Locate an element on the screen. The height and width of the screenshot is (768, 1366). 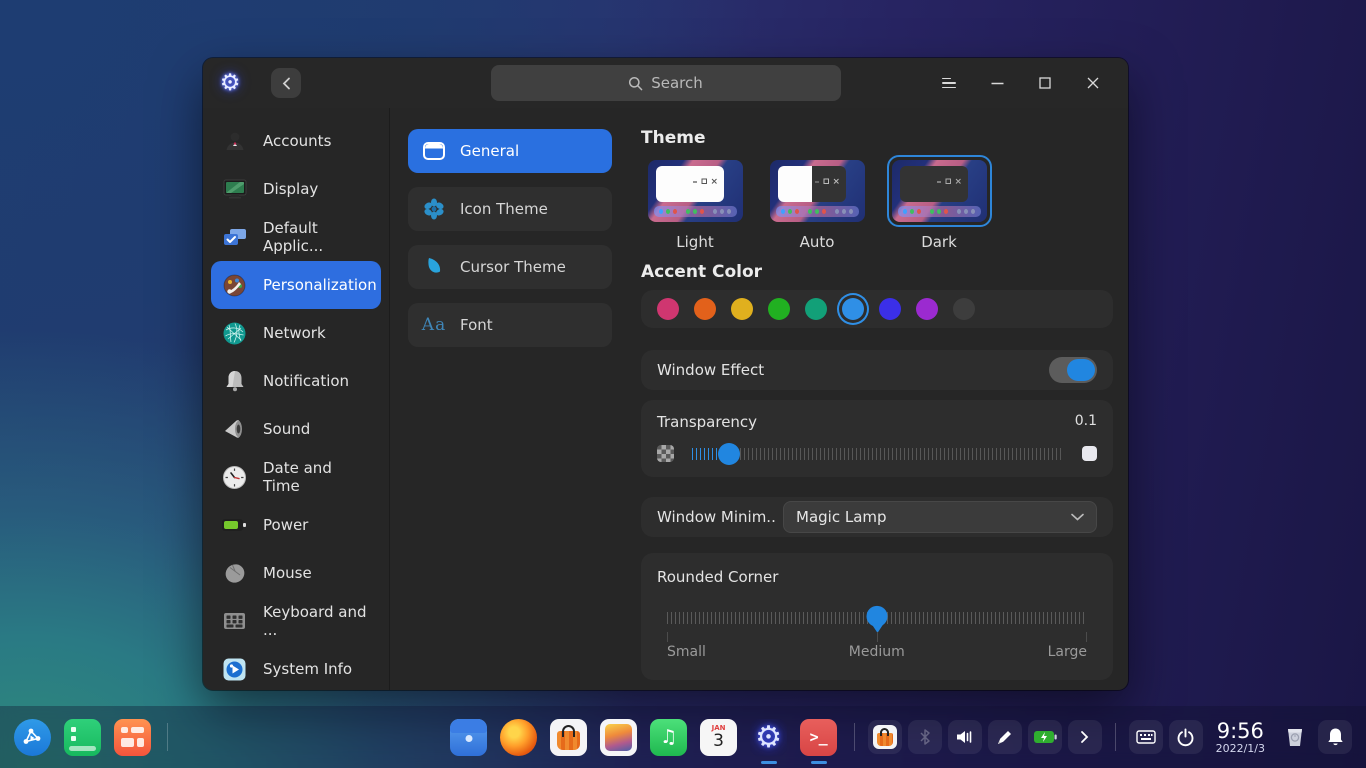
dock-firefox is located at coordinates (519, 737).